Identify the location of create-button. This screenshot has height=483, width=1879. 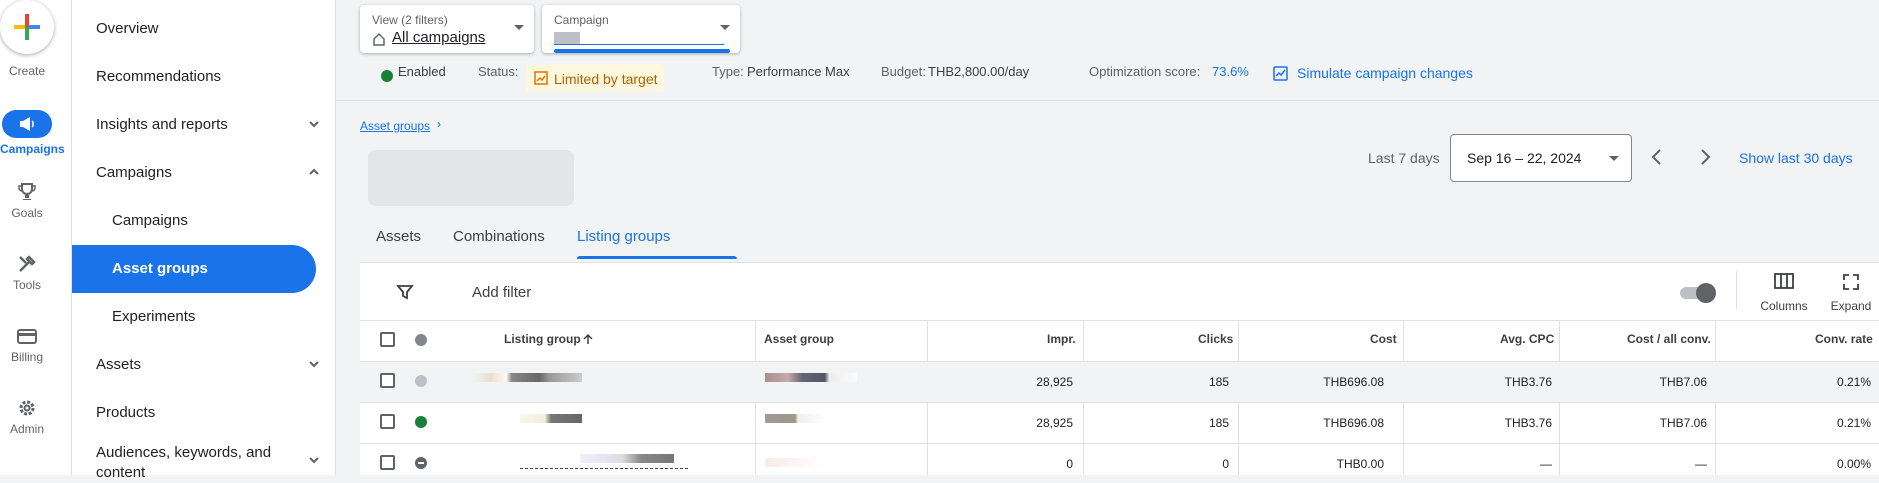
(27, 27).